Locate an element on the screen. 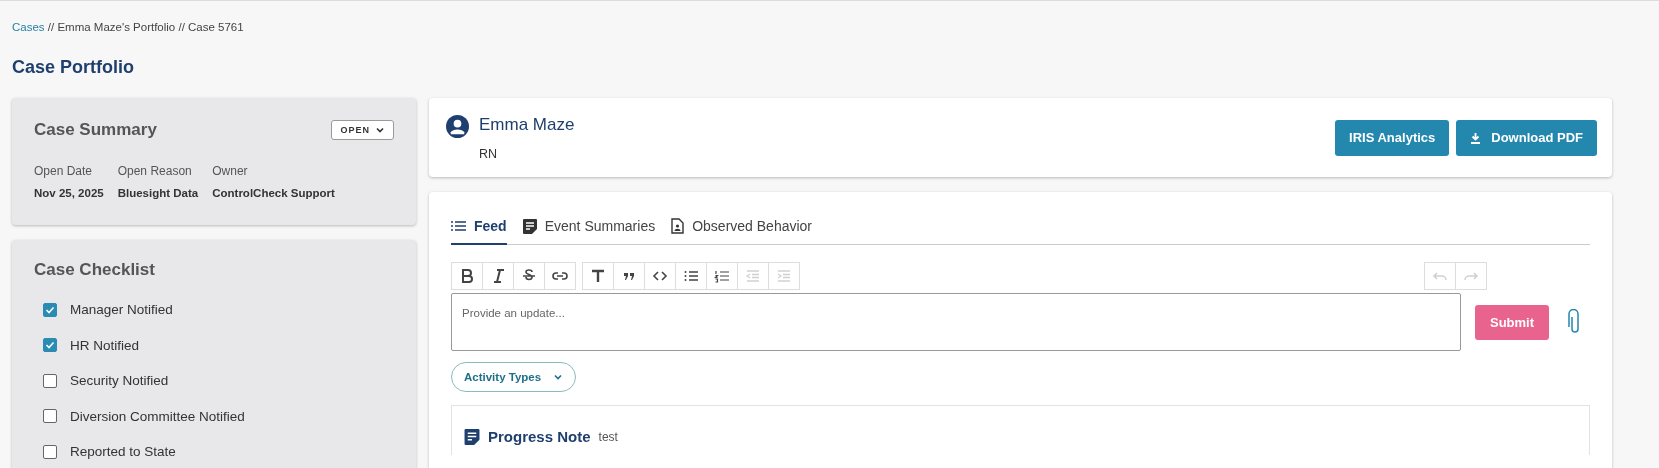 The image size is (1659, 468). entry-title: Progress Note is located at coordinates (539, 436).